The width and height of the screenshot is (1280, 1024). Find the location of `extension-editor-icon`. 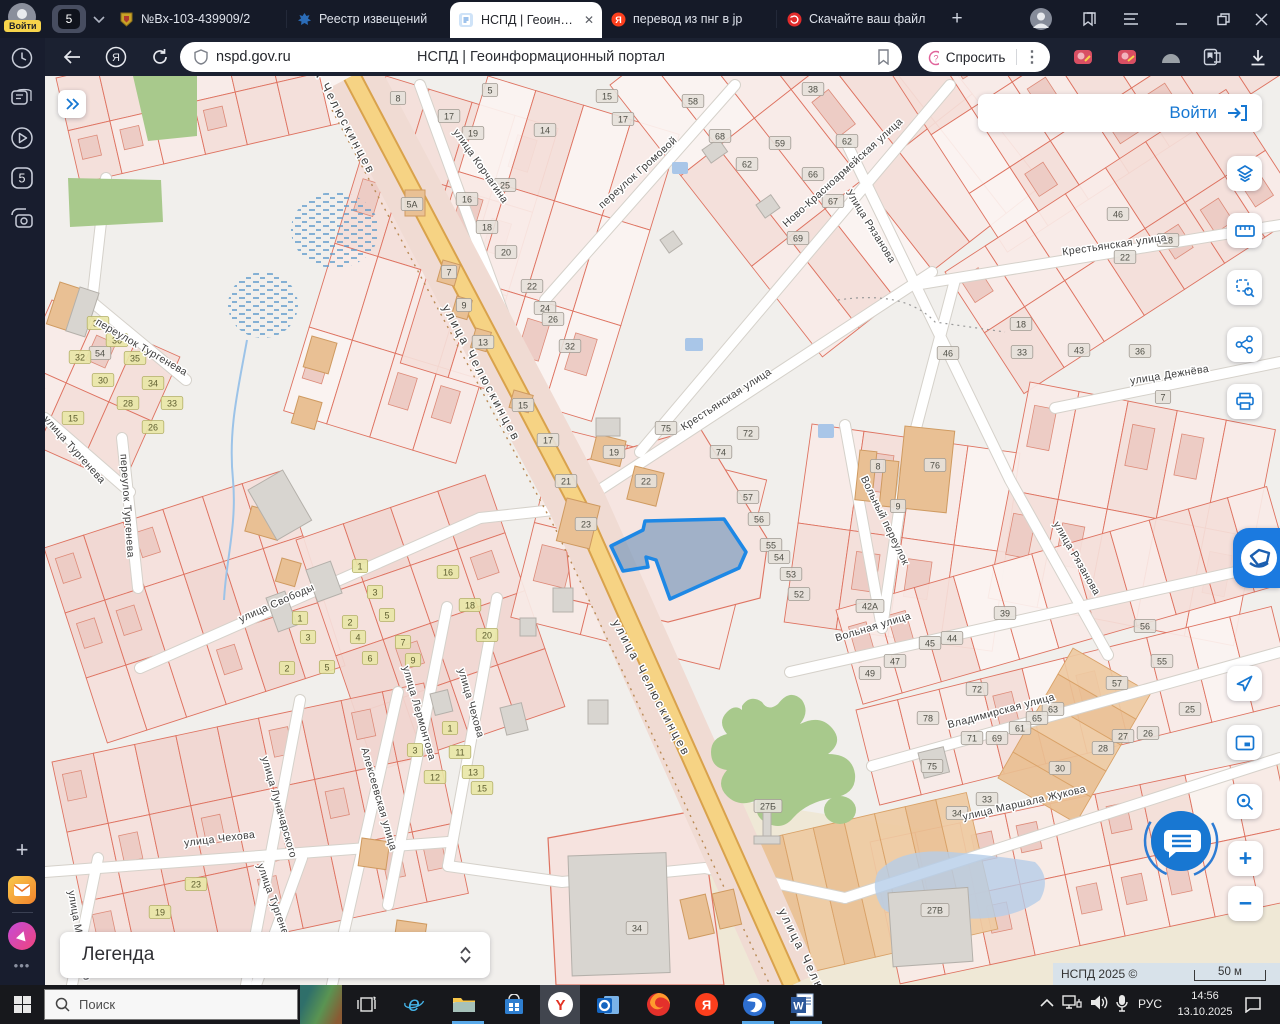

extension-editor-icon is located at coordinates (1127, 57).